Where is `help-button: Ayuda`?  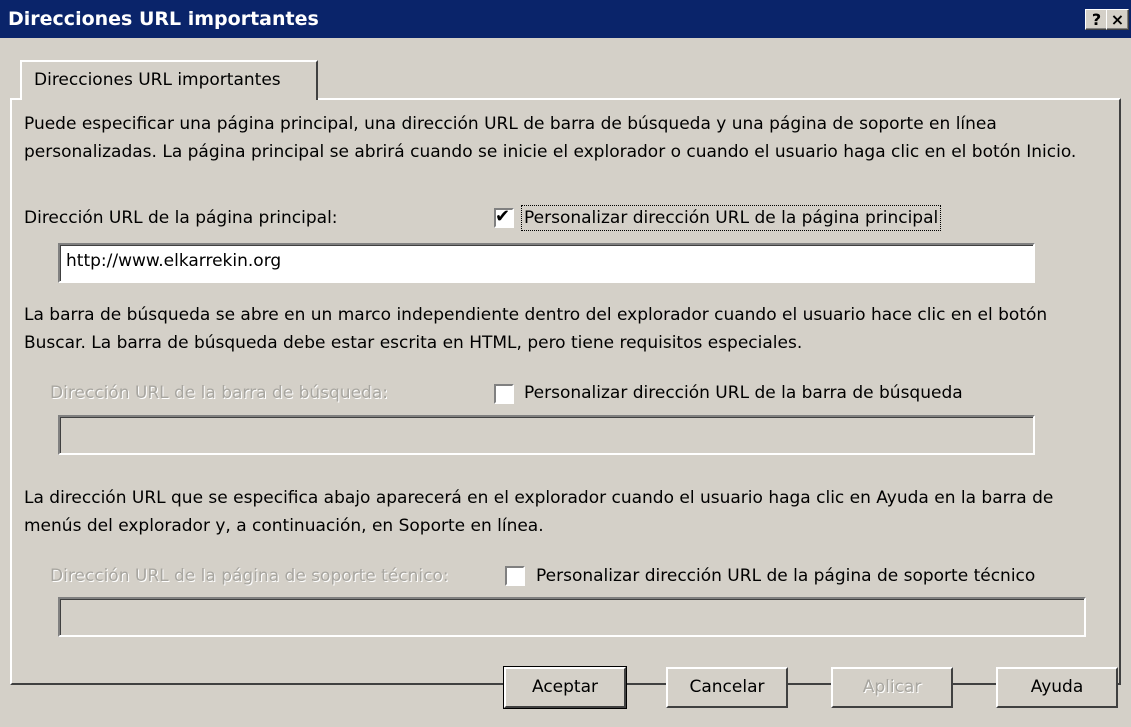 help-button: Ayuda is located at coordinates (1057, 687).